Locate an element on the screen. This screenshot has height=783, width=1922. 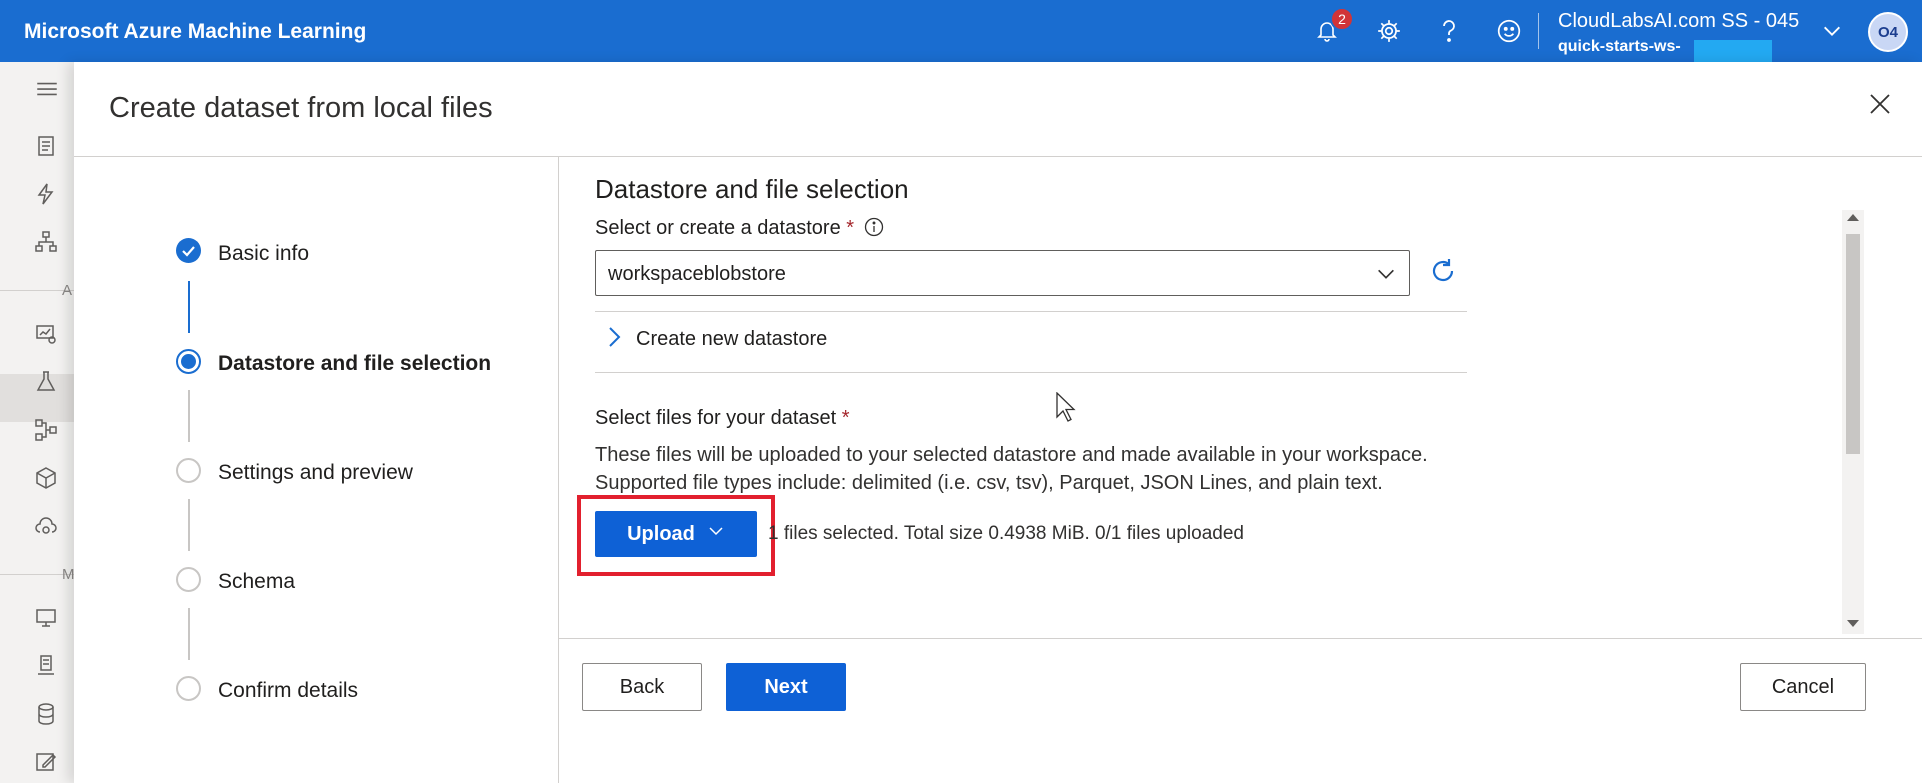
footer-divider is located at coordinates (1240, 638).